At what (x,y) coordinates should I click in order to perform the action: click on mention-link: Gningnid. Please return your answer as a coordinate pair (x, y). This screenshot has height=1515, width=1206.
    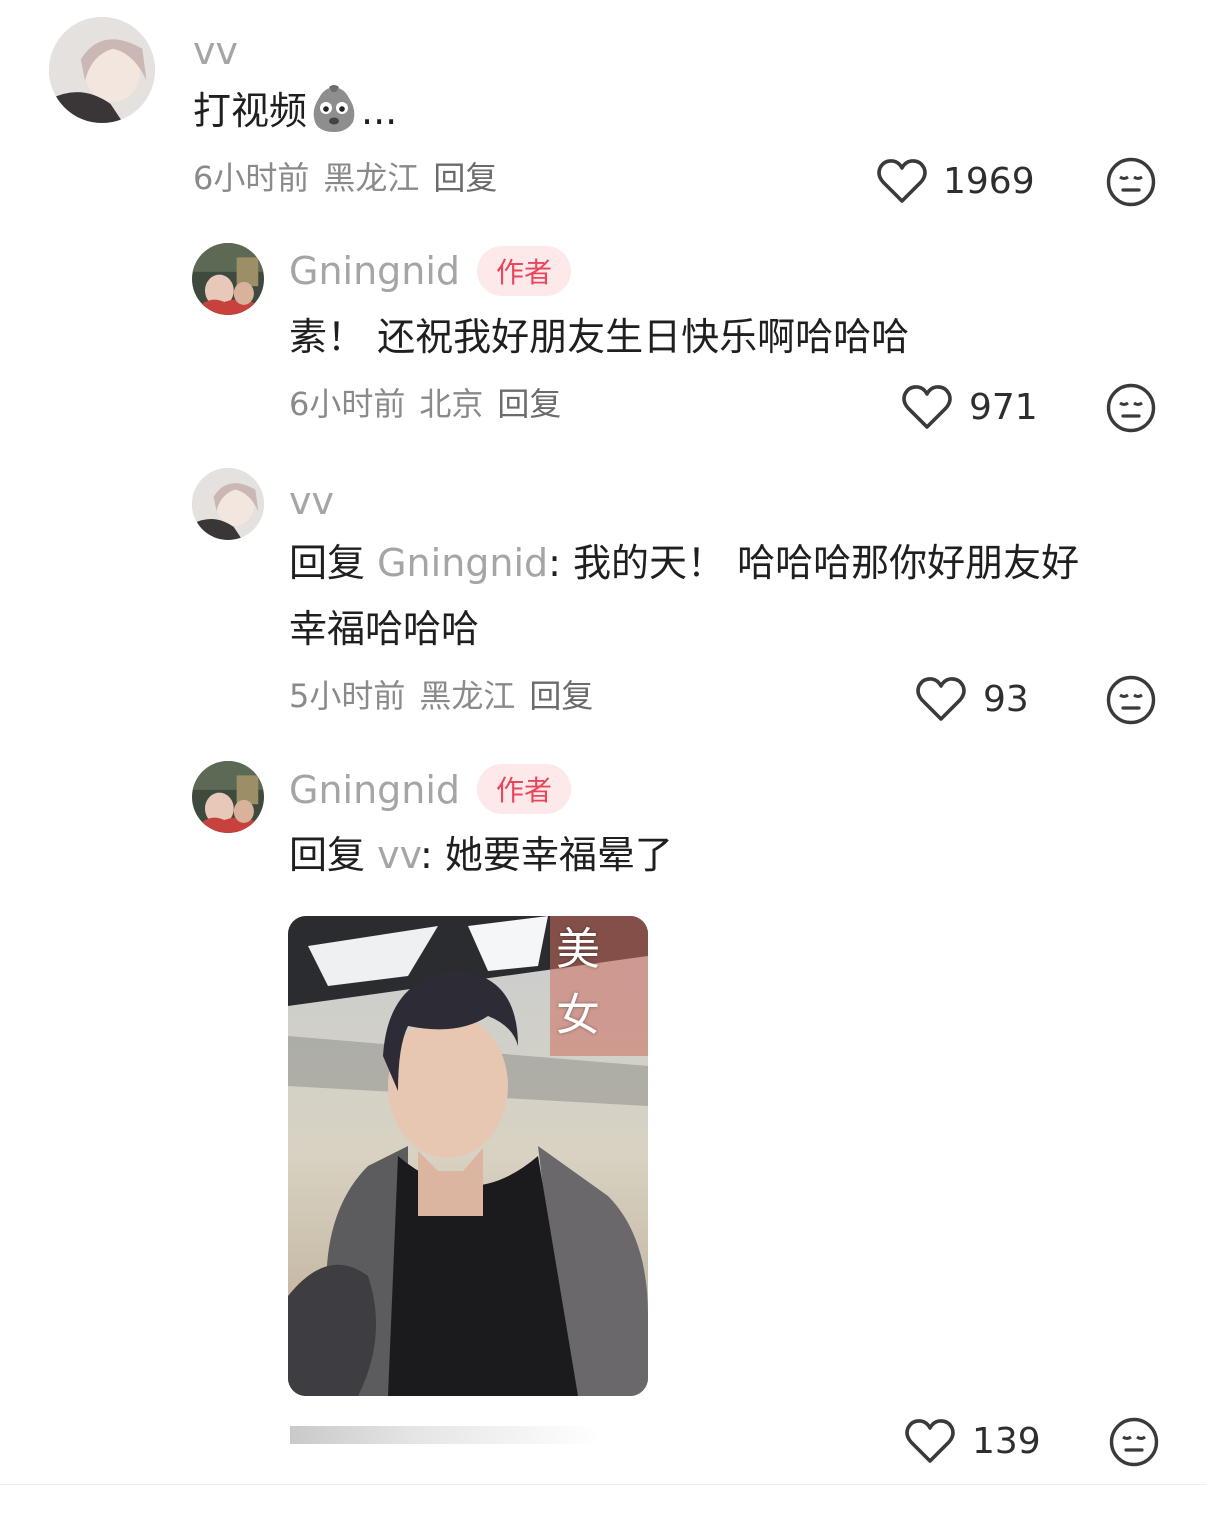
    Looking at the image, I should click on (462, 563).